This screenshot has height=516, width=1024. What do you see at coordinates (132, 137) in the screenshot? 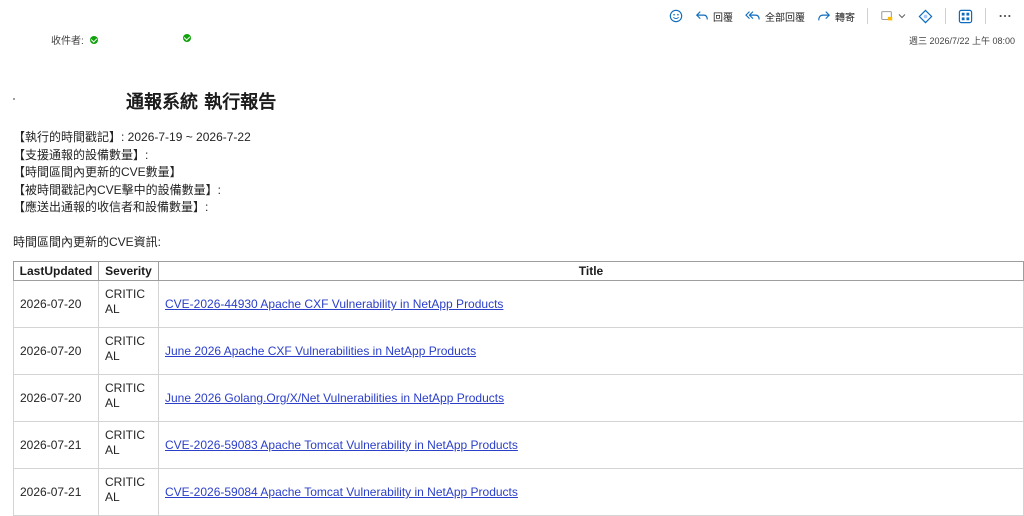
I see `info-line: 【執行的時間戳記】: 2026-7-19 ~ 2026-7-22` at bounding box center [132, 137].